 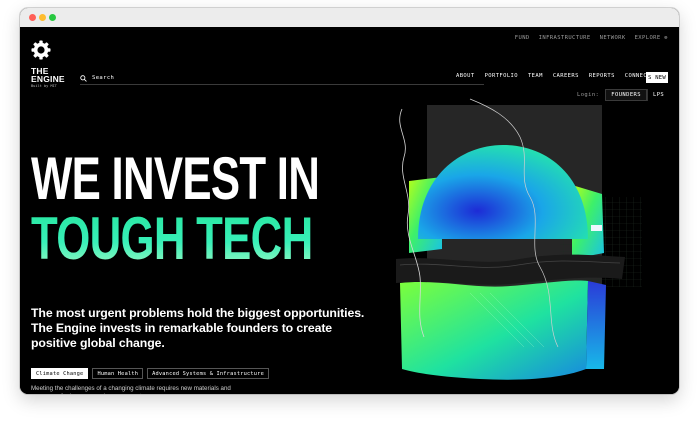 I want to click on top-link-infrastructure: INFRASTRUCTURE, so click(x=565, y=38).